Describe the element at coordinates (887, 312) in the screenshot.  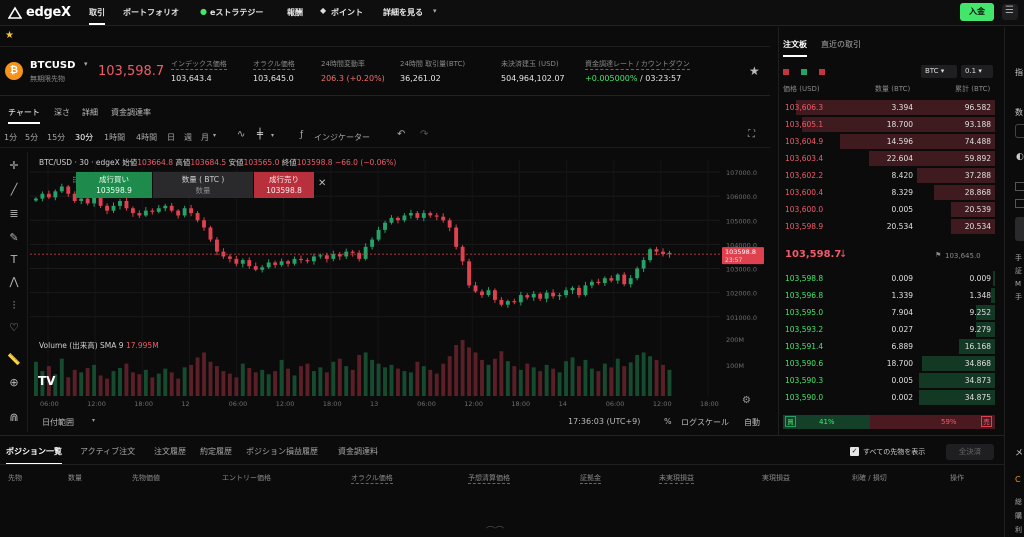
I see `bid-row: 103,595.0 7.904 9.252` at that location.